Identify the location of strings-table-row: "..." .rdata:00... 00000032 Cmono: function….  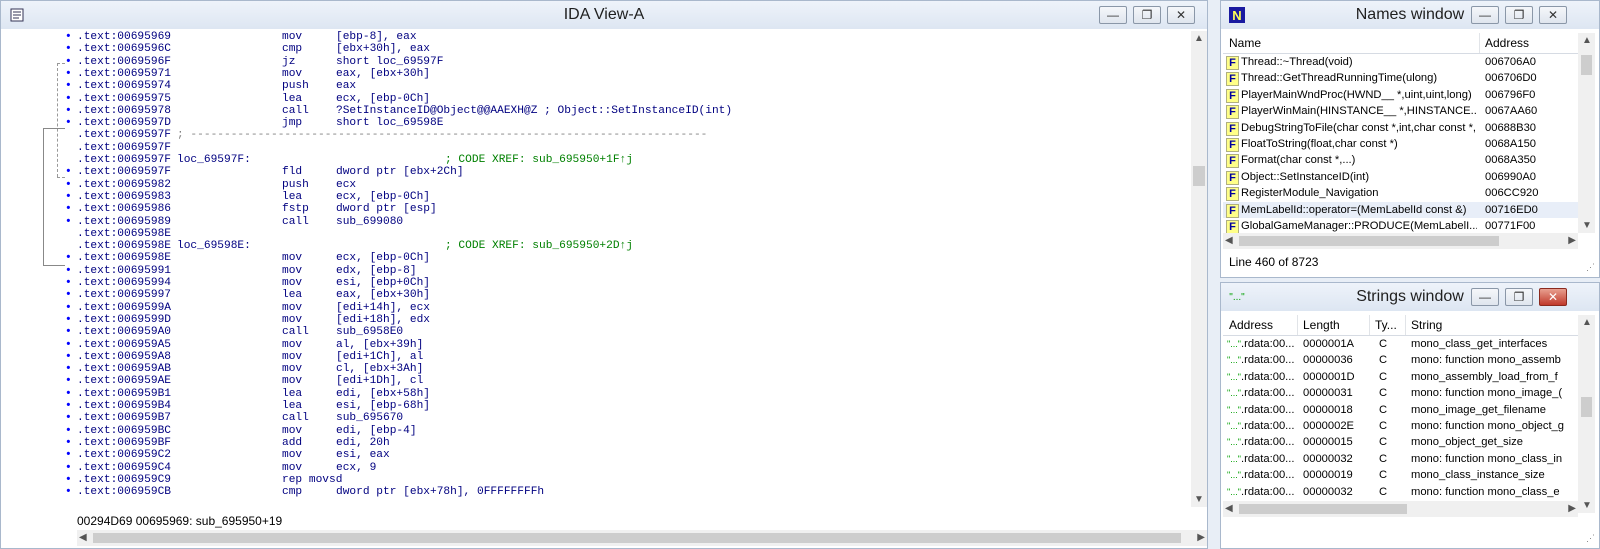
(1400, 459).